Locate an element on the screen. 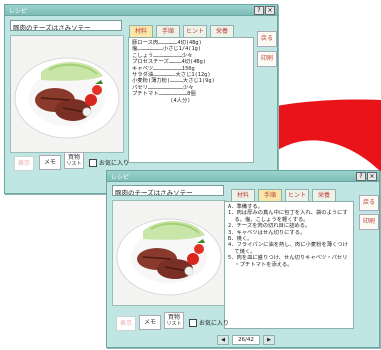 This screenshot has height=350, width=381. step-line: 5．肉を皿に盛りつけ、せん切りキャベツ・パセリ is located at coordinates (288, 258).